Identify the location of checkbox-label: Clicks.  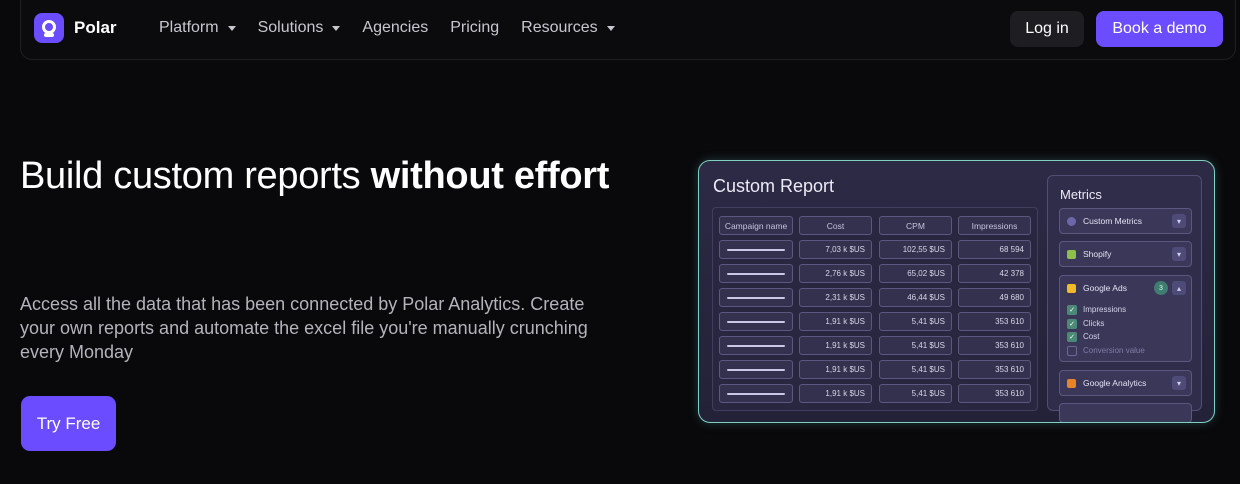
(1094, 323).